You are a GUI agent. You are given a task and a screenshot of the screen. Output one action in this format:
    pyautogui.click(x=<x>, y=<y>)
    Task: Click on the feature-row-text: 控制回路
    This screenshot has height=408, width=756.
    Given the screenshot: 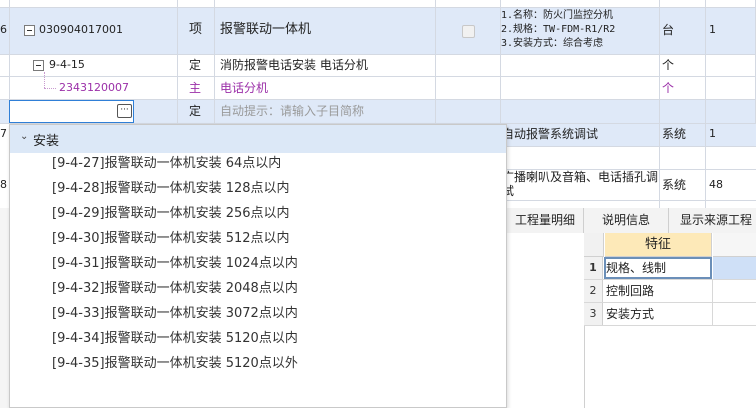 What is the action you would take?
    pyautogui.click(x=630, y=291)
    